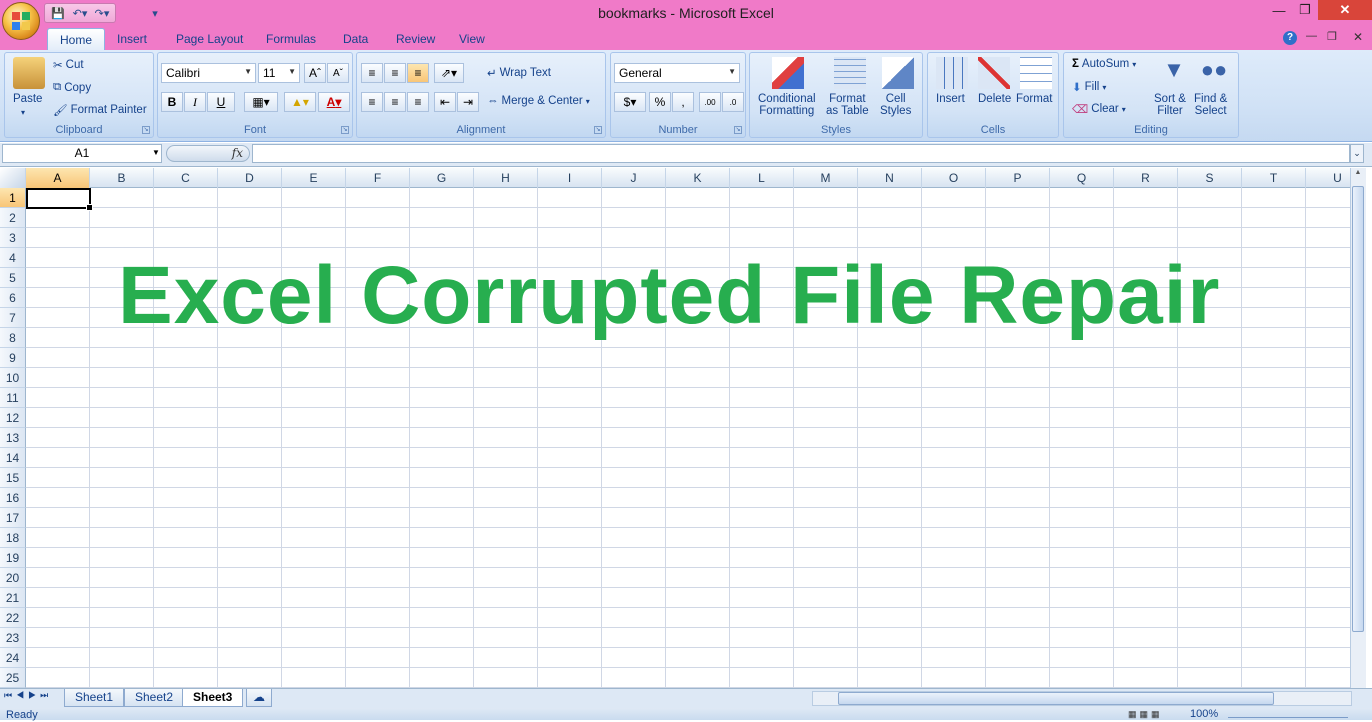 Image resolution: width=1372 pixels, height=722 pixels. What do you see at coordinates (1357, 153) in the screenshot?
I see `expand-formula-bar-icon: ⌄` at bounding box center [1357, 153].